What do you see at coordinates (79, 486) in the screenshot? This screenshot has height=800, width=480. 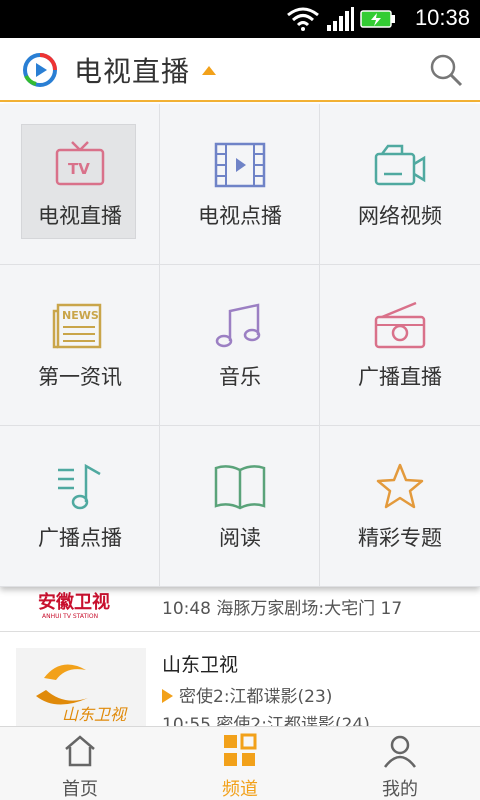 I see `music-list-icon` at bounding box center [79, 486].